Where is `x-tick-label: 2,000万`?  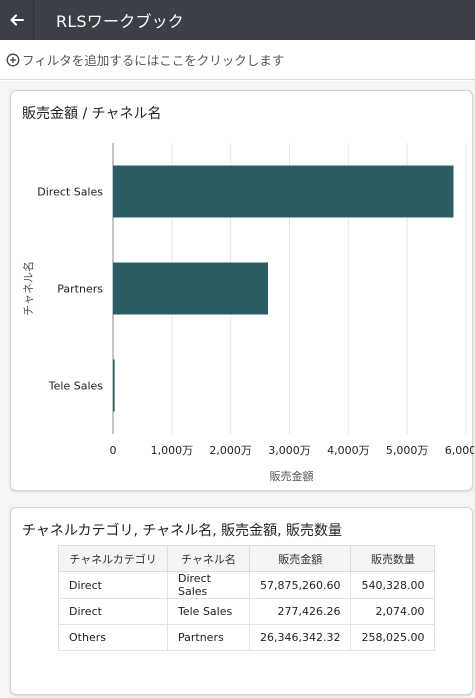 x-tick-label: 2,000万 is located at coordinates (230, 450).